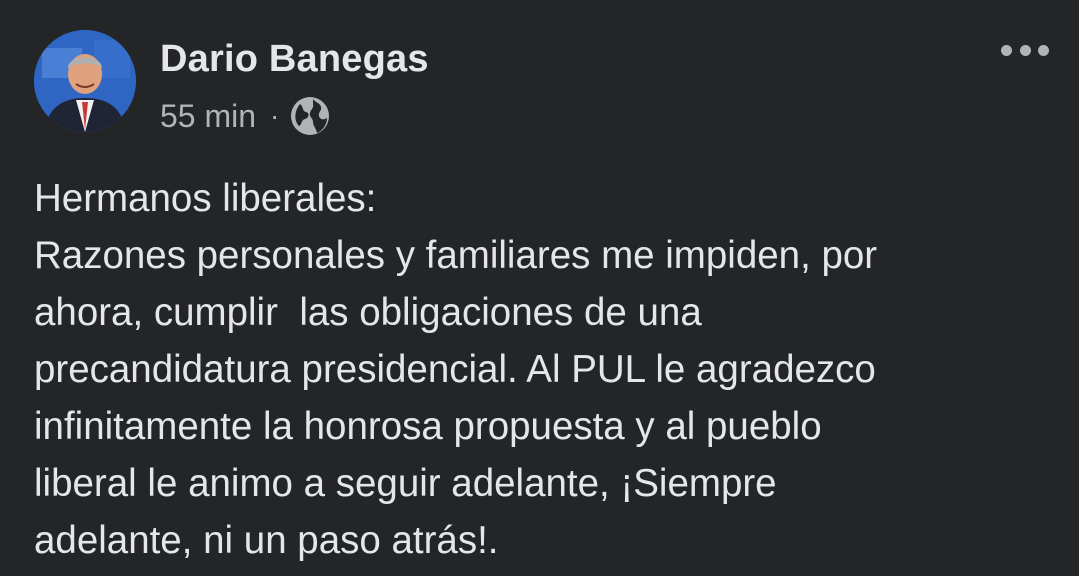 Image resolution: width=1079 pixels, height=576 pixels. What do you see at coordinates (294, 59) in the screenshot?
I see `author-name: Dario Banegas` at bounding box center [294, 59].